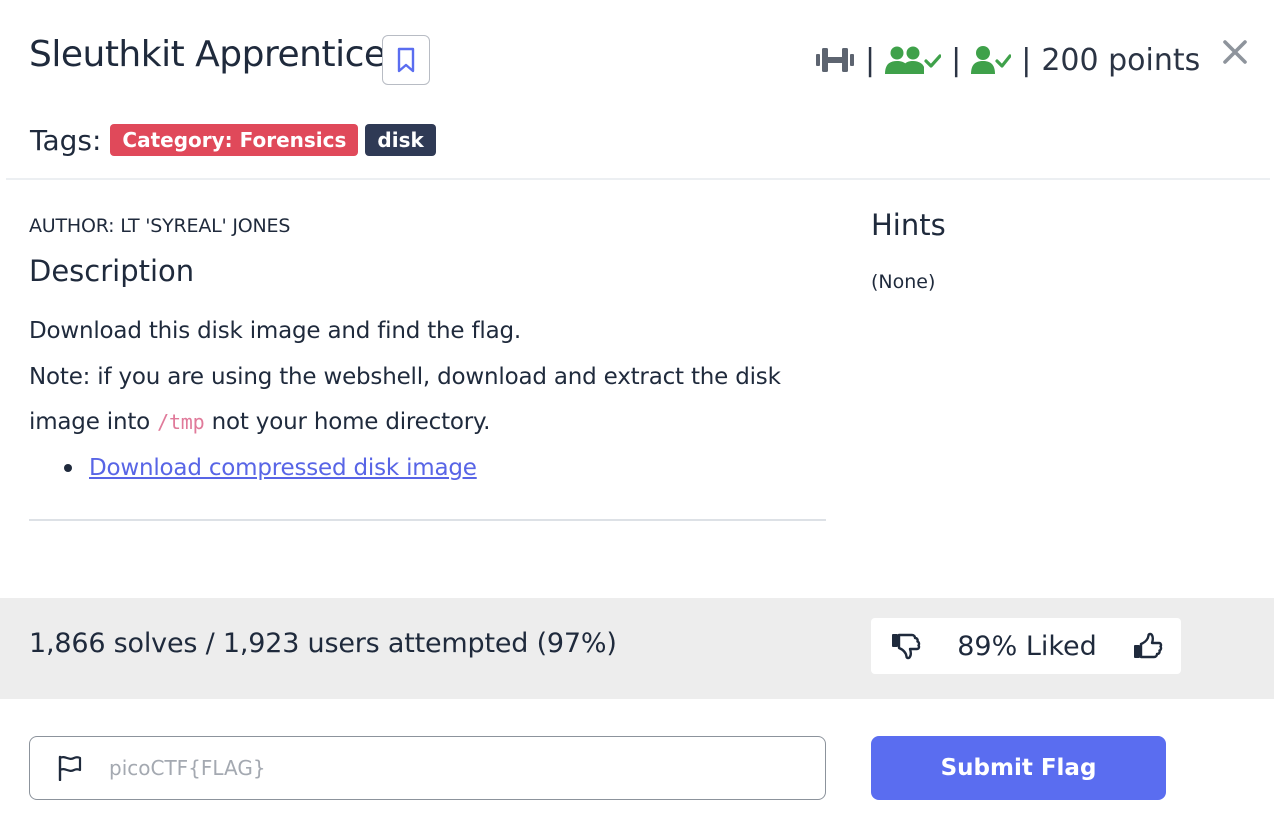 The height and width of the screenshot is (834, 1274). I want to click on close-button, so click(1235, 52).